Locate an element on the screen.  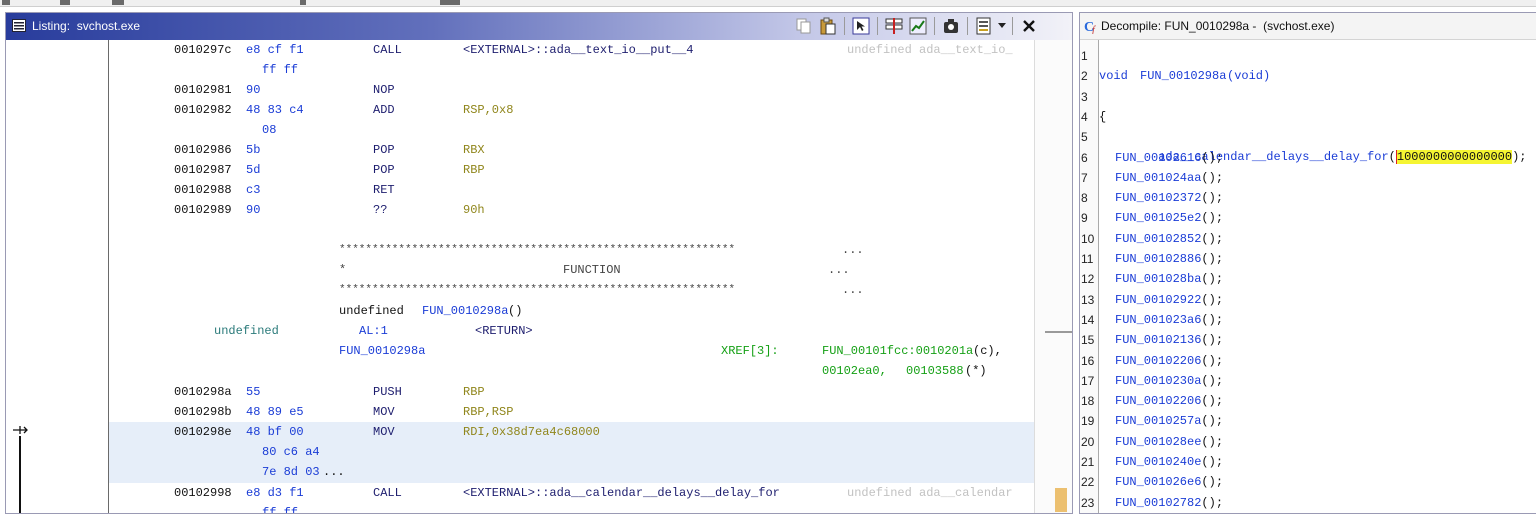
function-call: FUN_00102136 is located at coordinates (1158, 340).